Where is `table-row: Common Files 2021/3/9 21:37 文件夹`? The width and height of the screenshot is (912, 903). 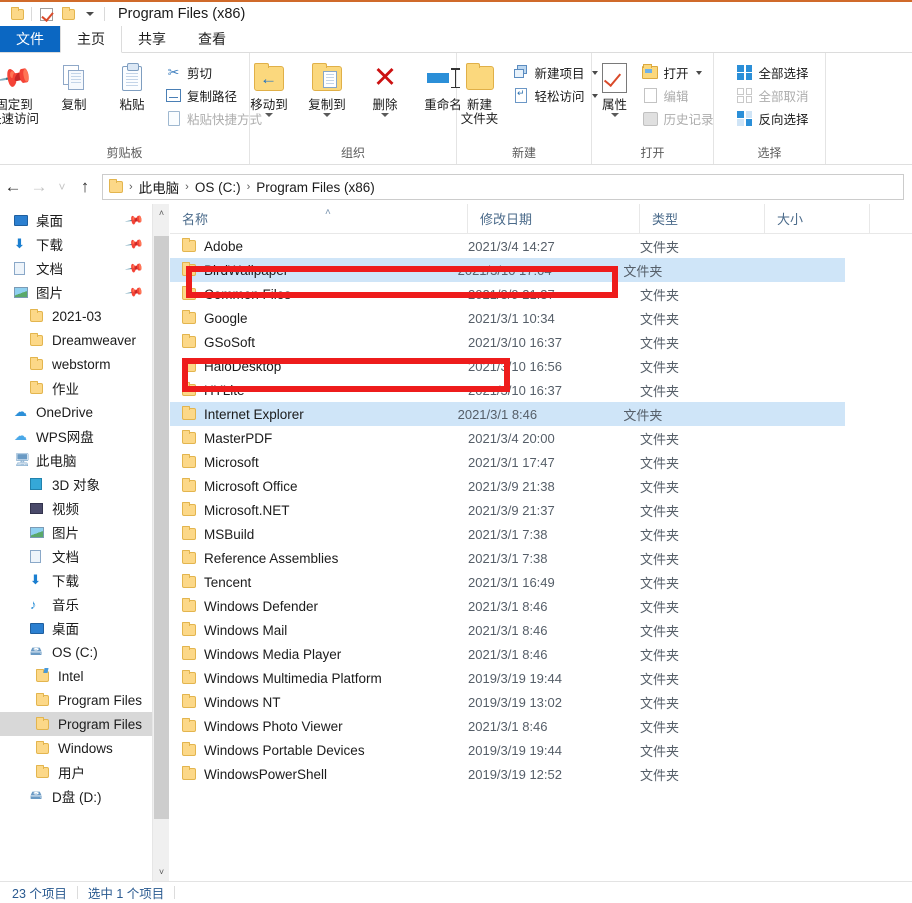
table-row: Common Files 2021/3/9 21:37 文件夹 is located at coordinates (541, 294).